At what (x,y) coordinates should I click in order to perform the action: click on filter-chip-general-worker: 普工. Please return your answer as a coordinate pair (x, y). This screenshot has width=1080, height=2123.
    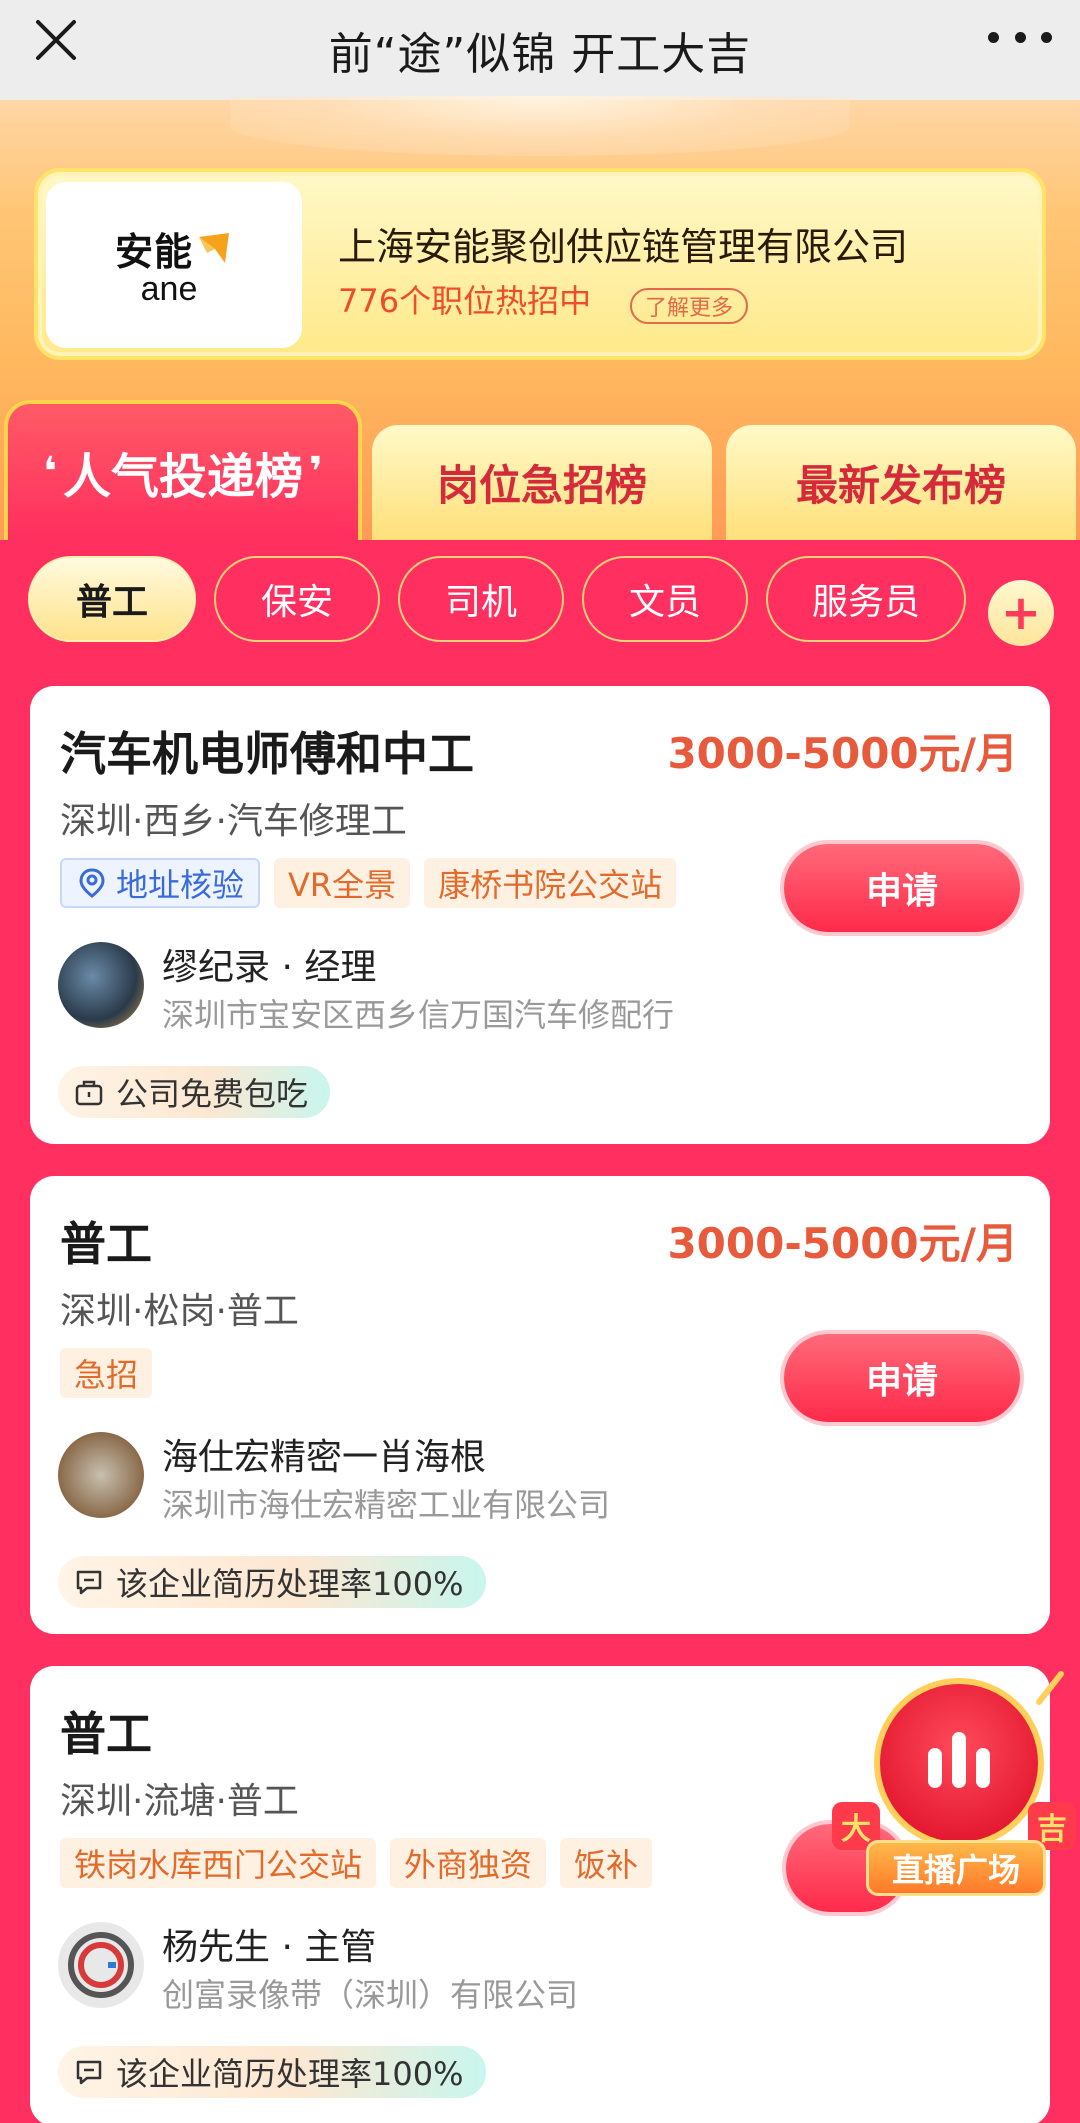
    Looking at the image, I should click on (112, 599).